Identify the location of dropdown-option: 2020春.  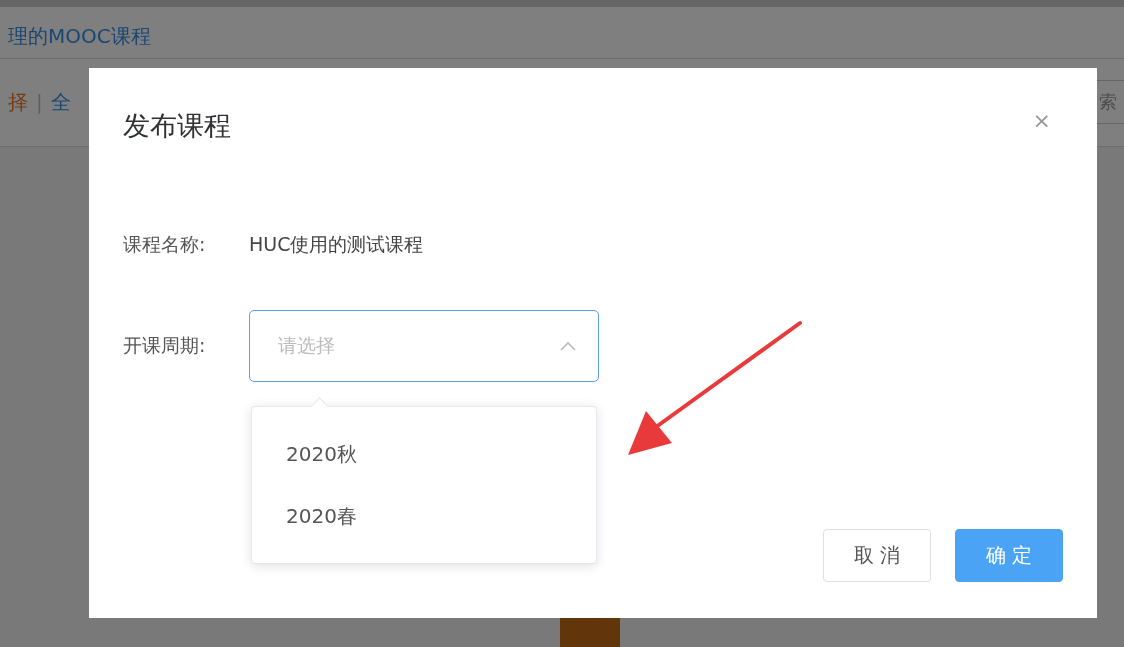
(424, 516).